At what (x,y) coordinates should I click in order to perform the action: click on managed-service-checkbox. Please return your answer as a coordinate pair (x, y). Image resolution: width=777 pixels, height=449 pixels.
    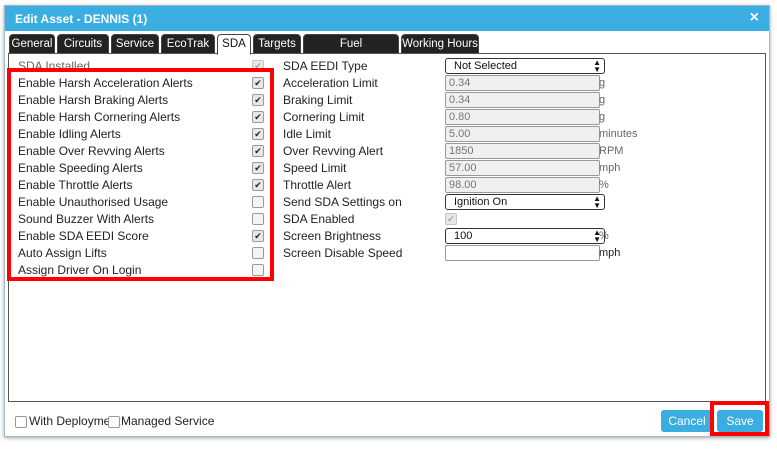
    Looking at the image, I should click on (114, 422).